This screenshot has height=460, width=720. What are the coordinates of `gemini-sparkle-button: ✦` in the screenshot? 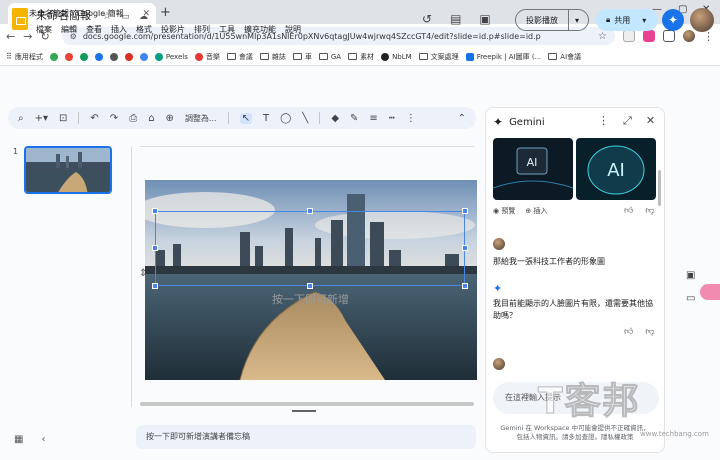 It's located at (673, 20).